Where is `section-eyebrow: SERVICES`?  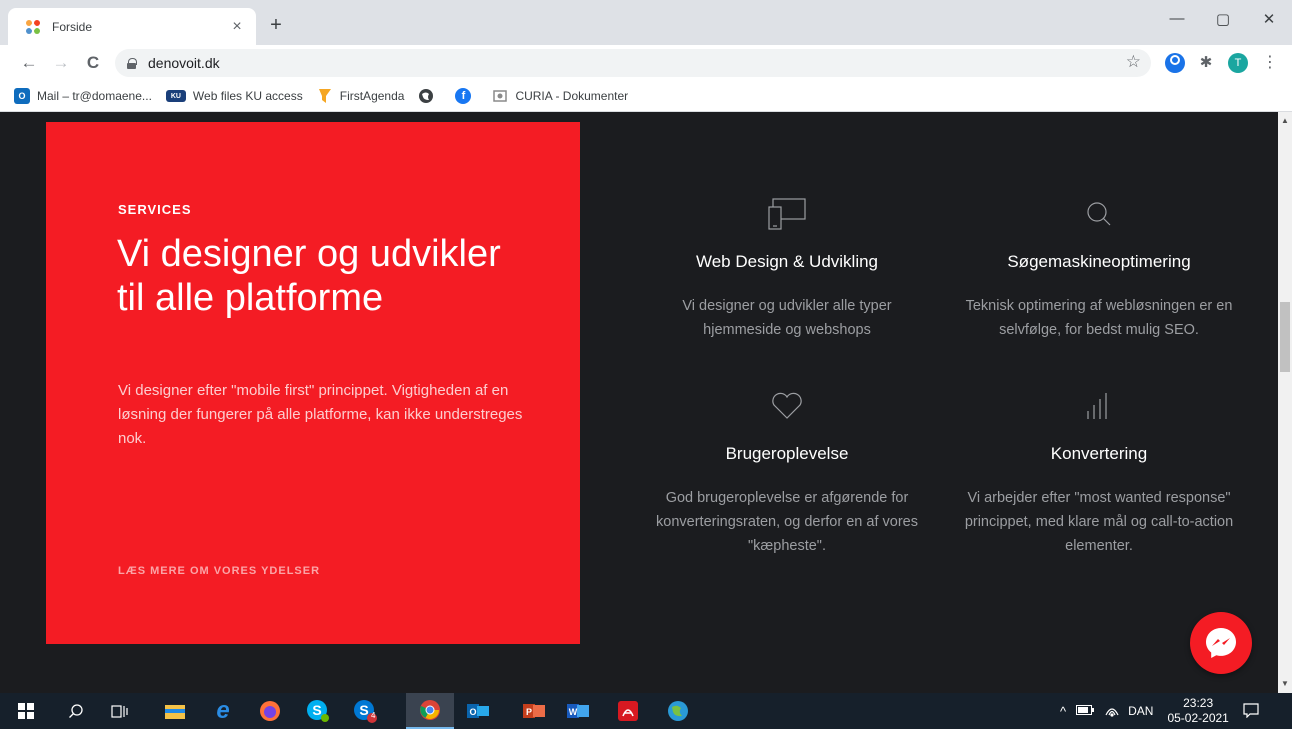
section-eyebrow: SERVICES is located at coordinates (155, 209).